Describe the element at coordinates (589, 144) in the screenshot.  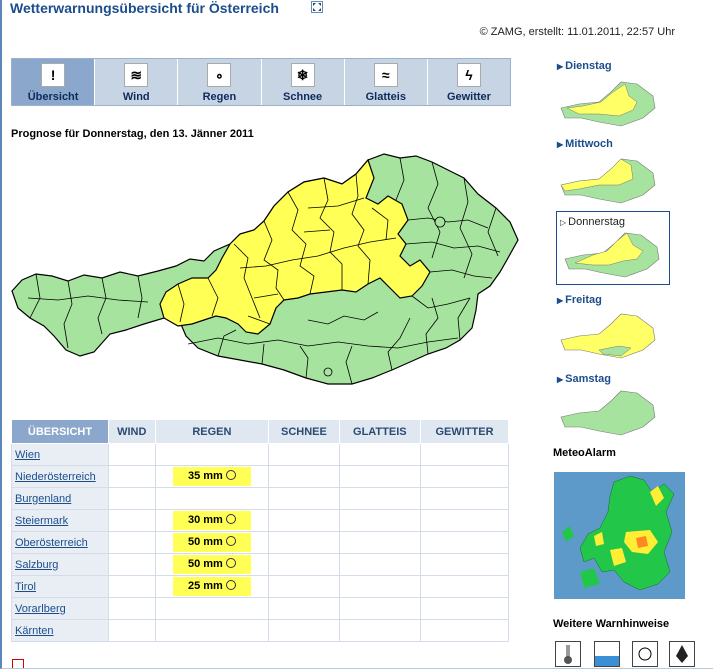
I see `day-label: Mittwoch` at that location.